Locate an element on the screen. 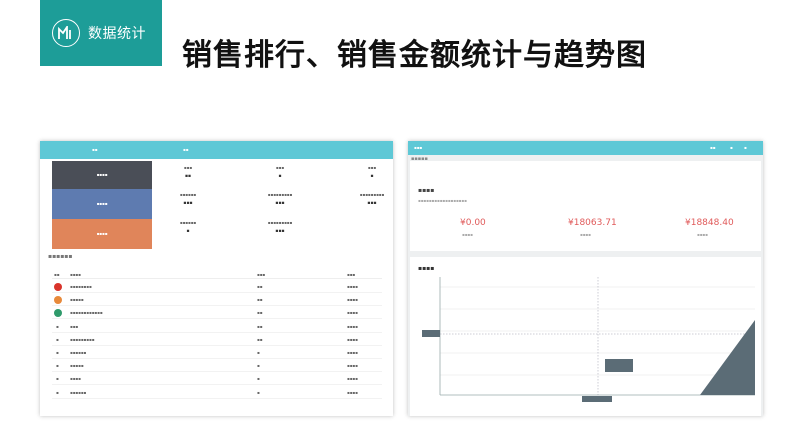  side-button-dark: ▪▪▪▪ is located at coordinates (102, 175).